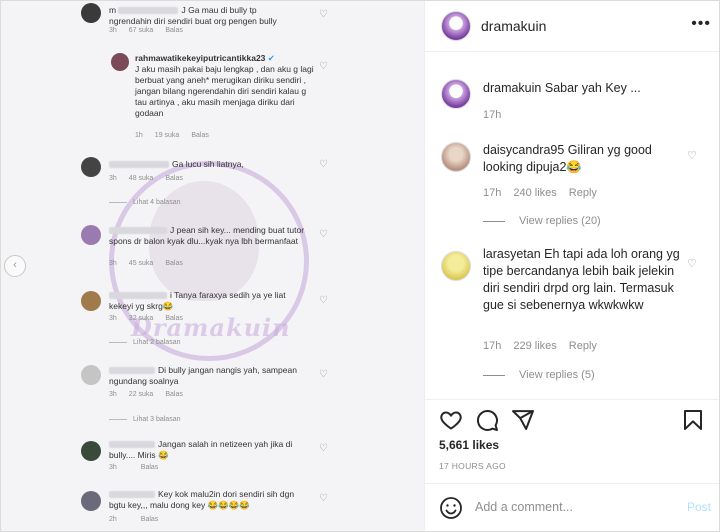  I want to click on emoji-icon, so click(451, 508).